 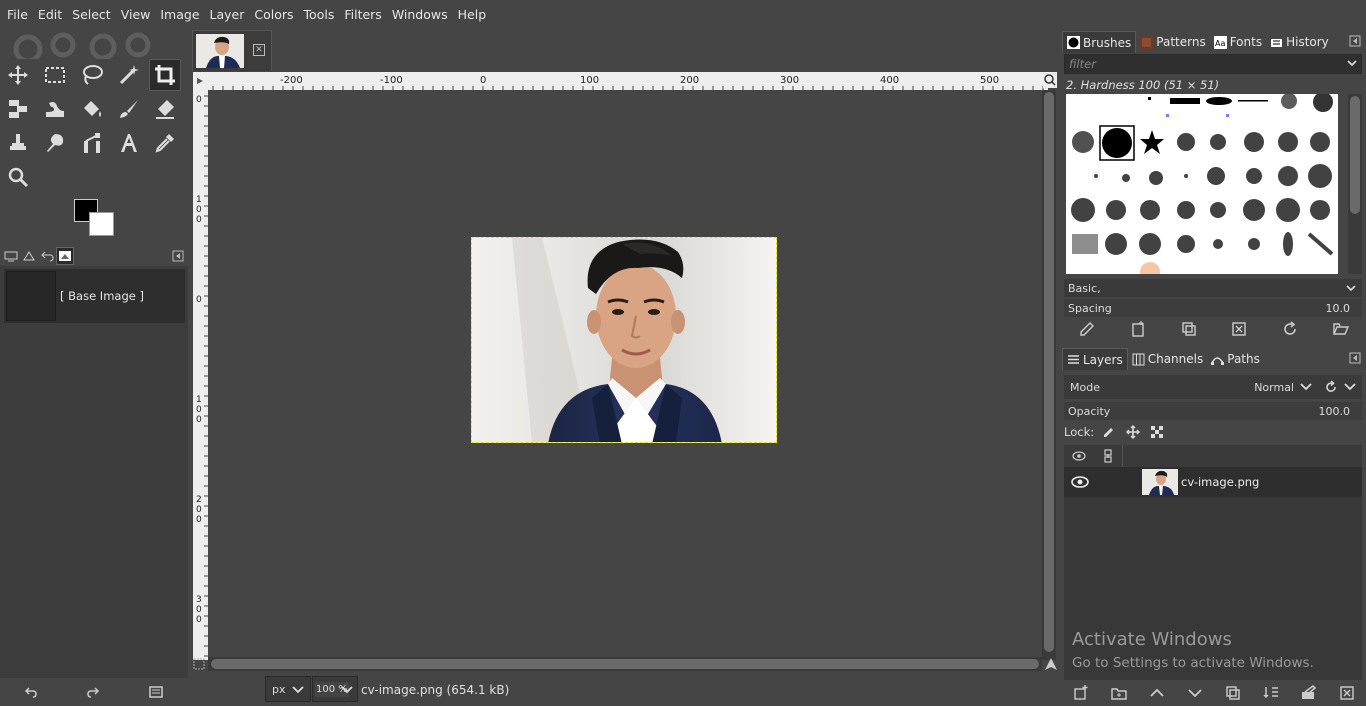 What do you see at coordinates (1239, 329) in the screenshot?
I see `delete-brush-icon` at bounding box center [1239, 329].